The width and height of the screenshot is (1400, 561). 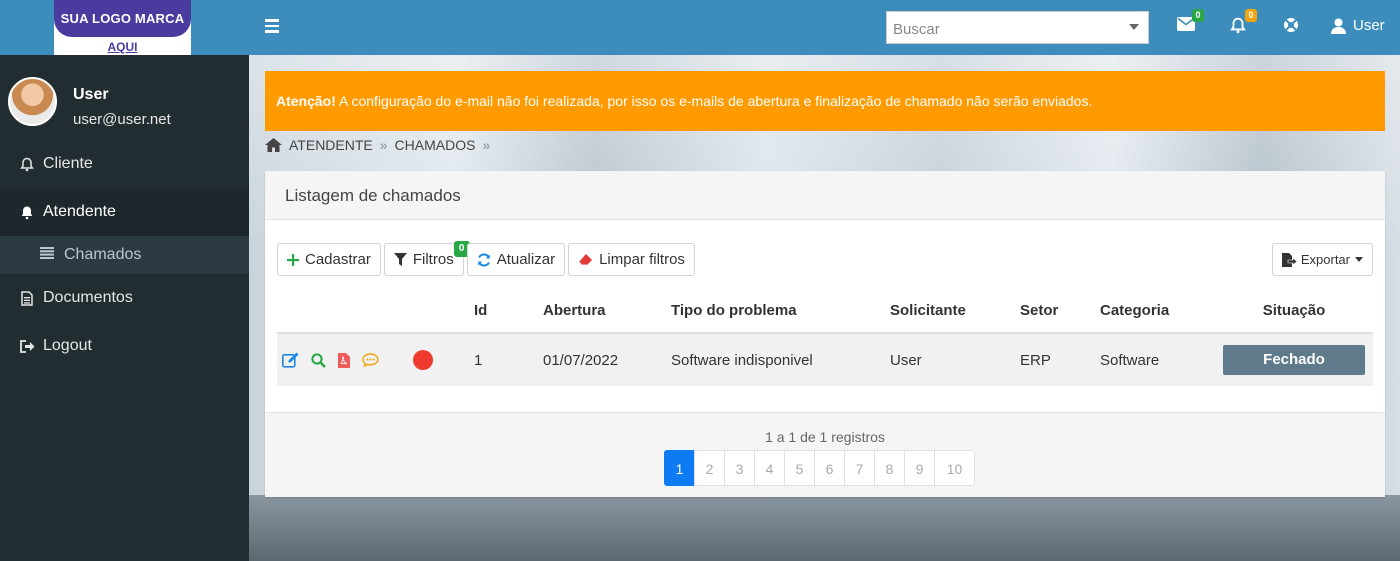 What do you see at coordinates (122, 47) in the screenshot?
I see `logo-sub-text: AQUI` at bounding box center [122, 47].